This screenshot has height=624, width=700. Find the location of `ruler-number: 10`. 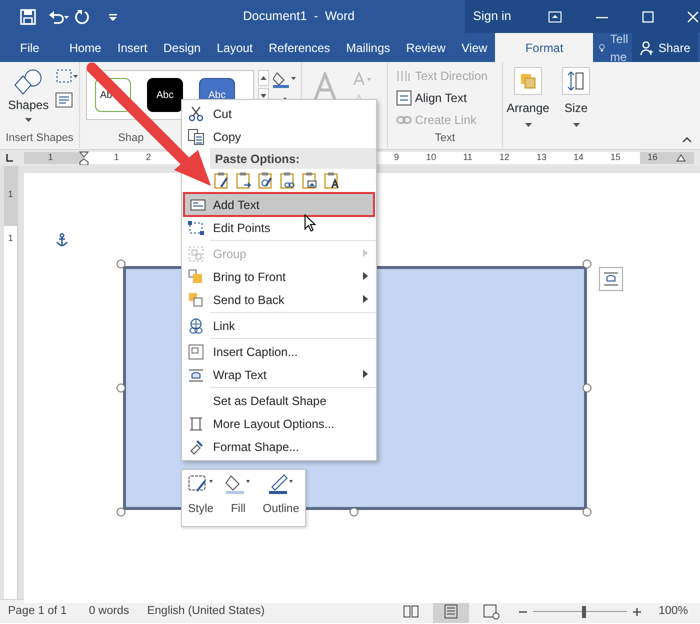

ruler-number: 10 is located at coordinates (431, 157).